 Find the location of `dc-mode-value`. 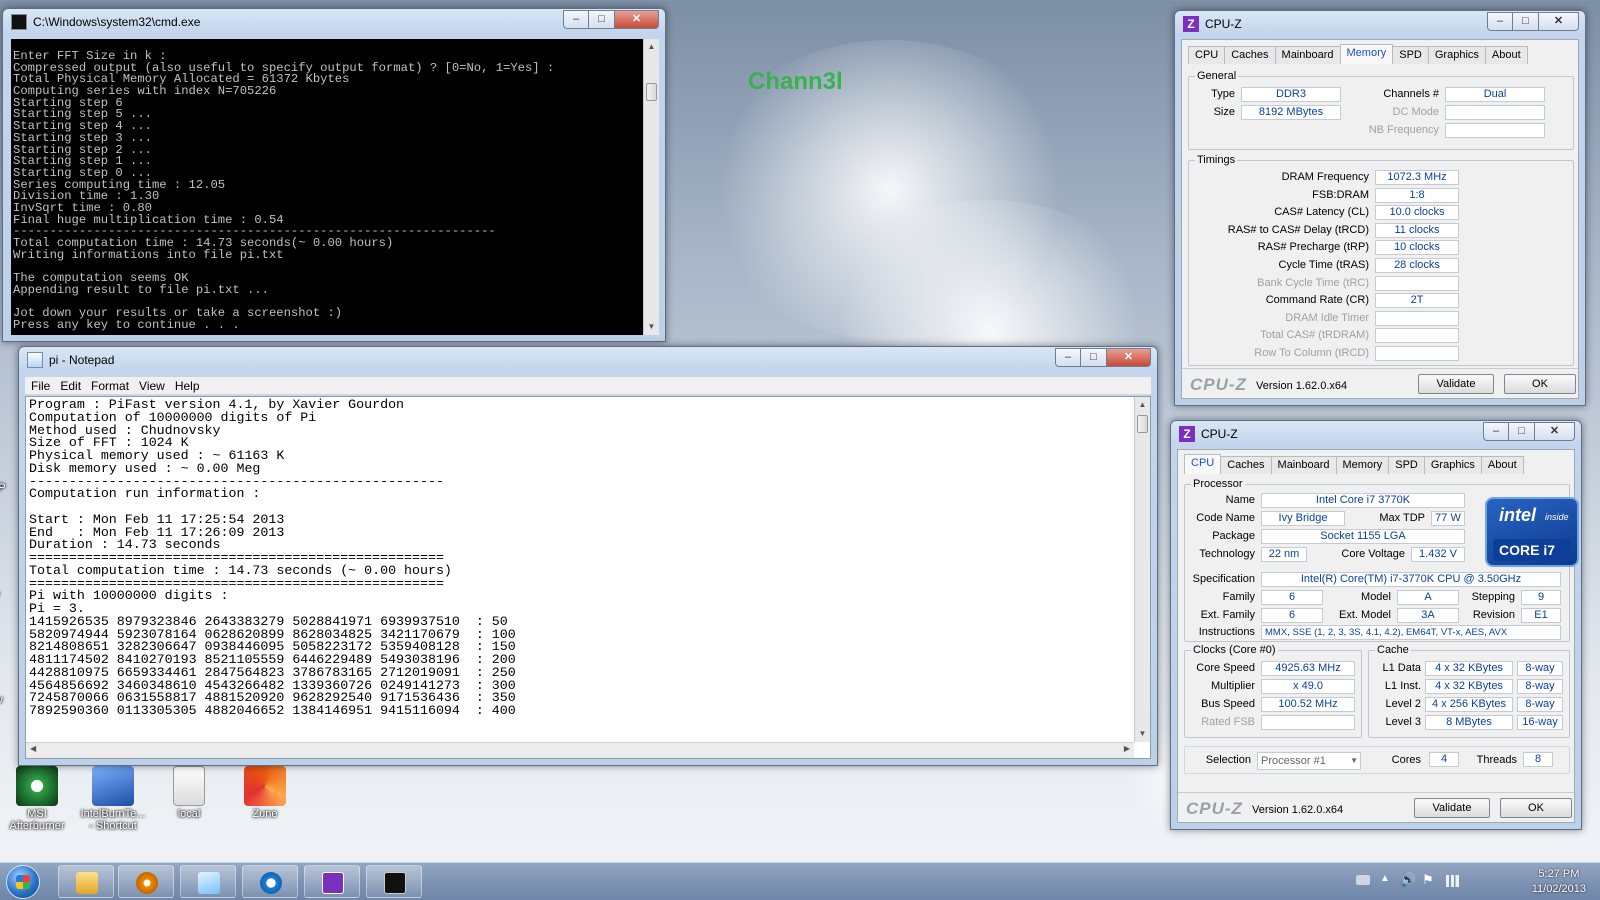

dc-mode-value is located at coordinates (1495, 112).